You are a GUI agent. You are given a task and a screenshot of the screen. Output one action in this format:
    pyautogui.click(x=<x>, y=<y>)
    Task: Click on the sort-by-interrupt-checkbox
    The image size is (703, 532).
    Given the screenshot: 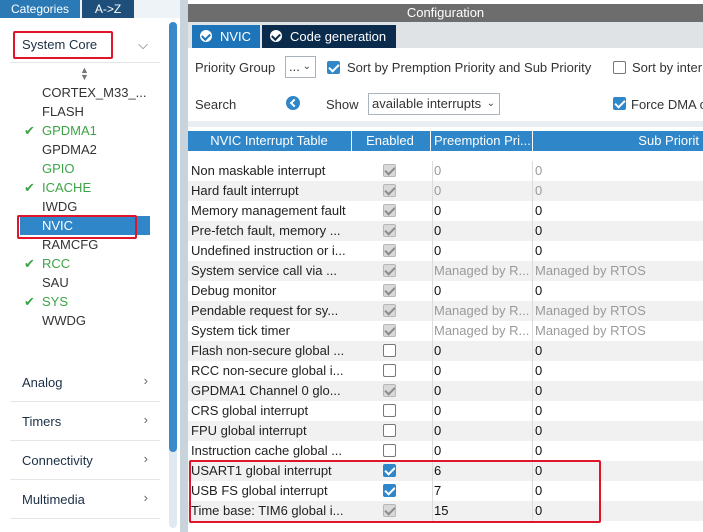 What is the action you would take?
    pyautogui.click(x=619, y=67)
    